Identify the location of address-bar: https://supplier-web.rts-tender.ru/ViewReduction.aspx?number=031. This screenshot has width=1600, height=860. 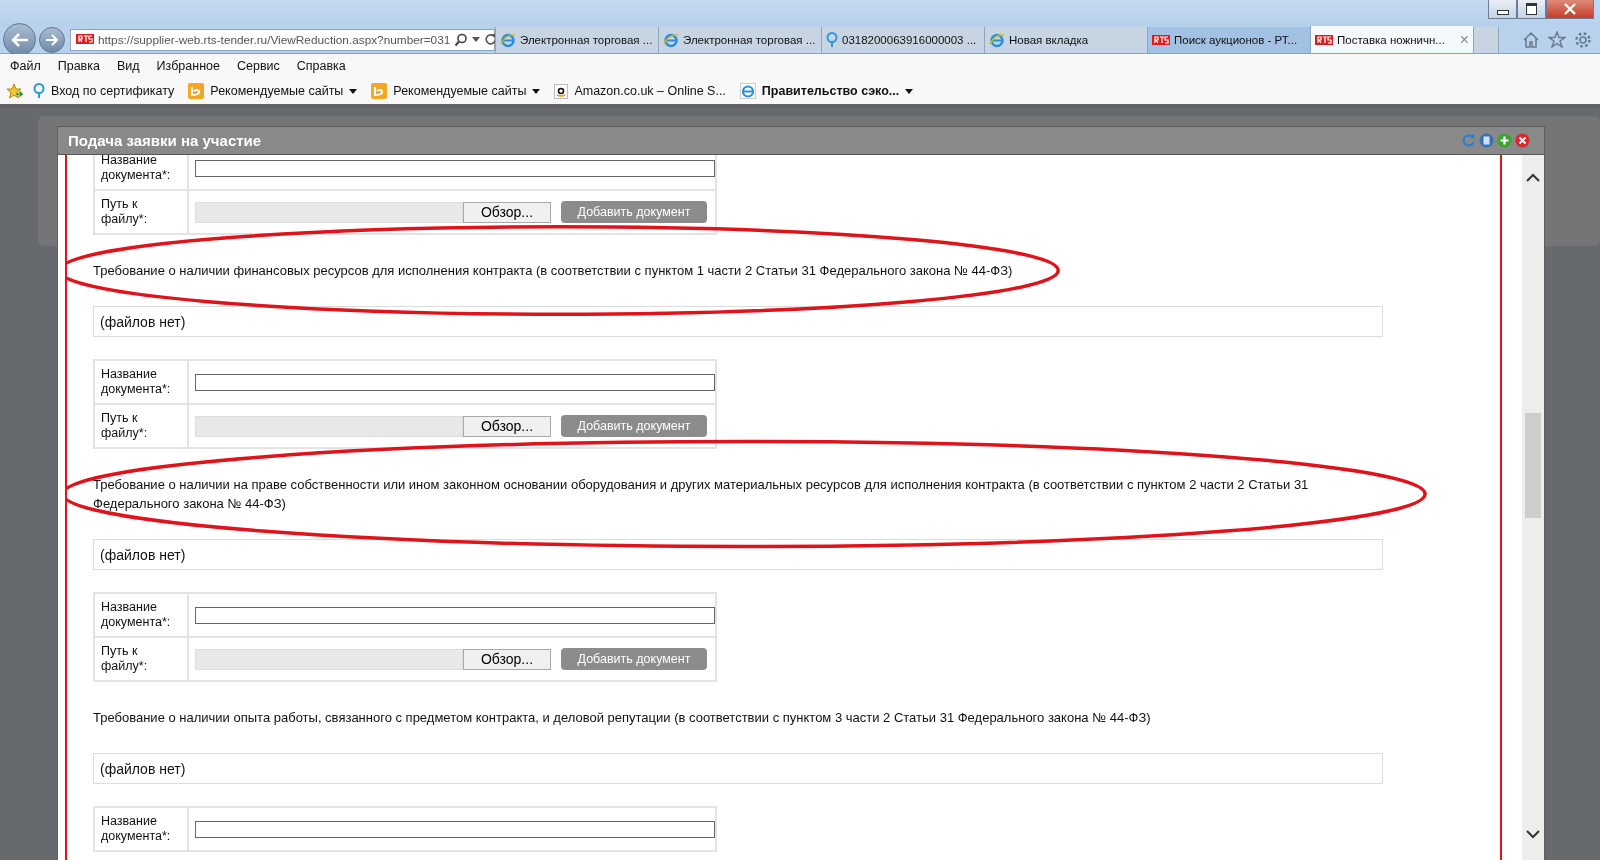
(282, 39).